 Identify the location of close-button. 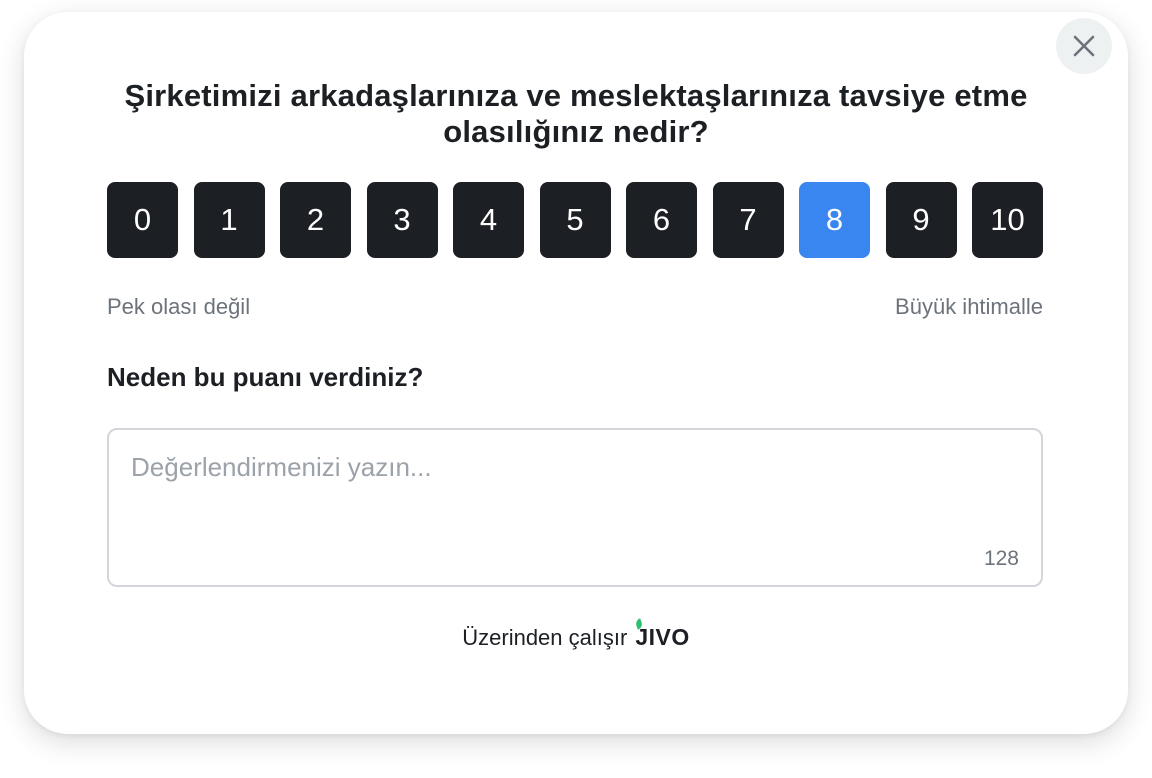
(1084, 46).